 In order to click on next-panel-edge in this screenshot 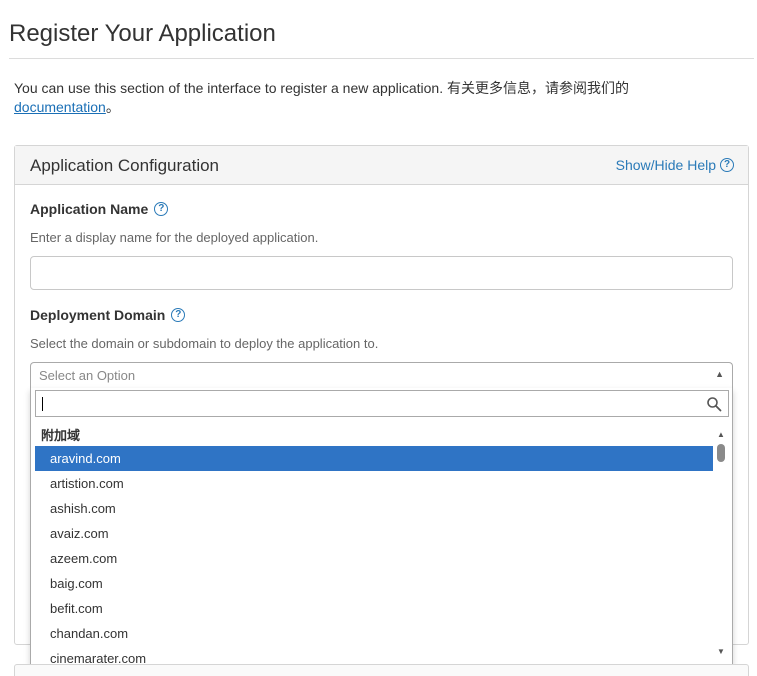, I will do `click(381, 670)`.